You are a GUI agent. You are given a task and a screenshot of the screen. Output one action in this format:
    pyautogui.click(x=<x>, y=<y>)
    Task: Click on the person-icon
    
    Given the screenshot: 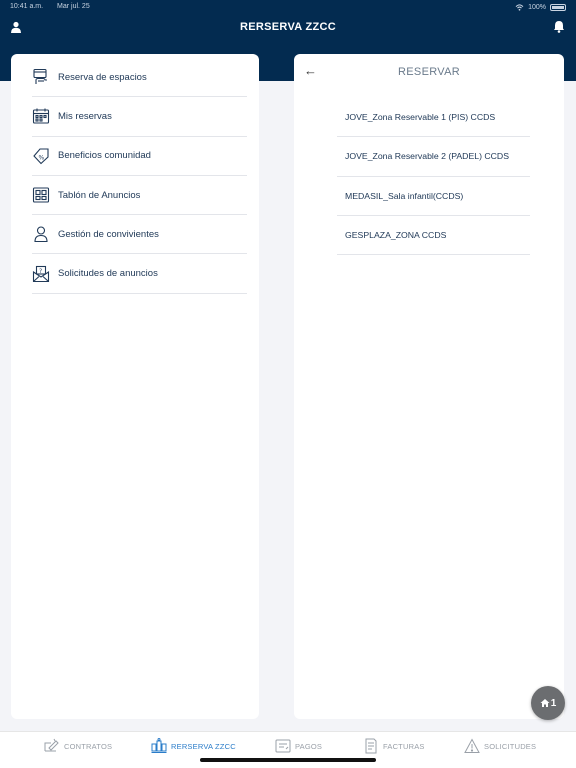 What is the action you would take?
    pyautogui.click(x=41, y=234)
    